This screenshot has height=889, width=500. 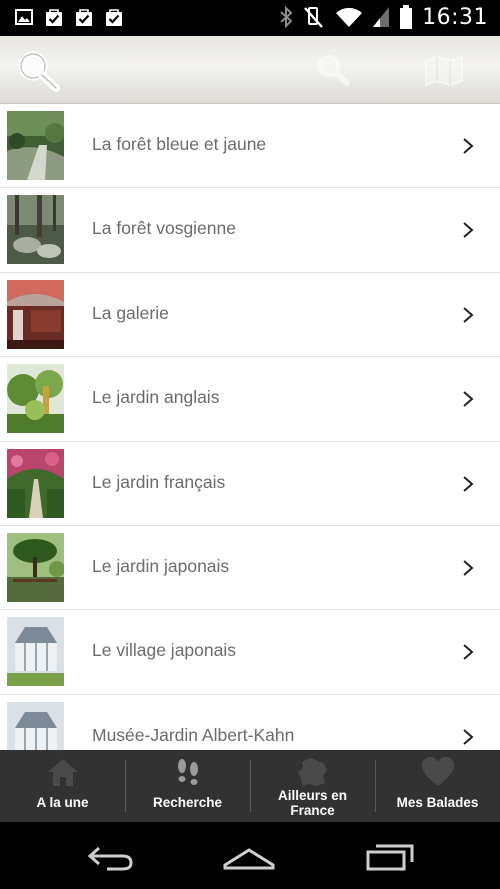 I want to click on forest-rocks-thumb, so click(x=35, y=230).